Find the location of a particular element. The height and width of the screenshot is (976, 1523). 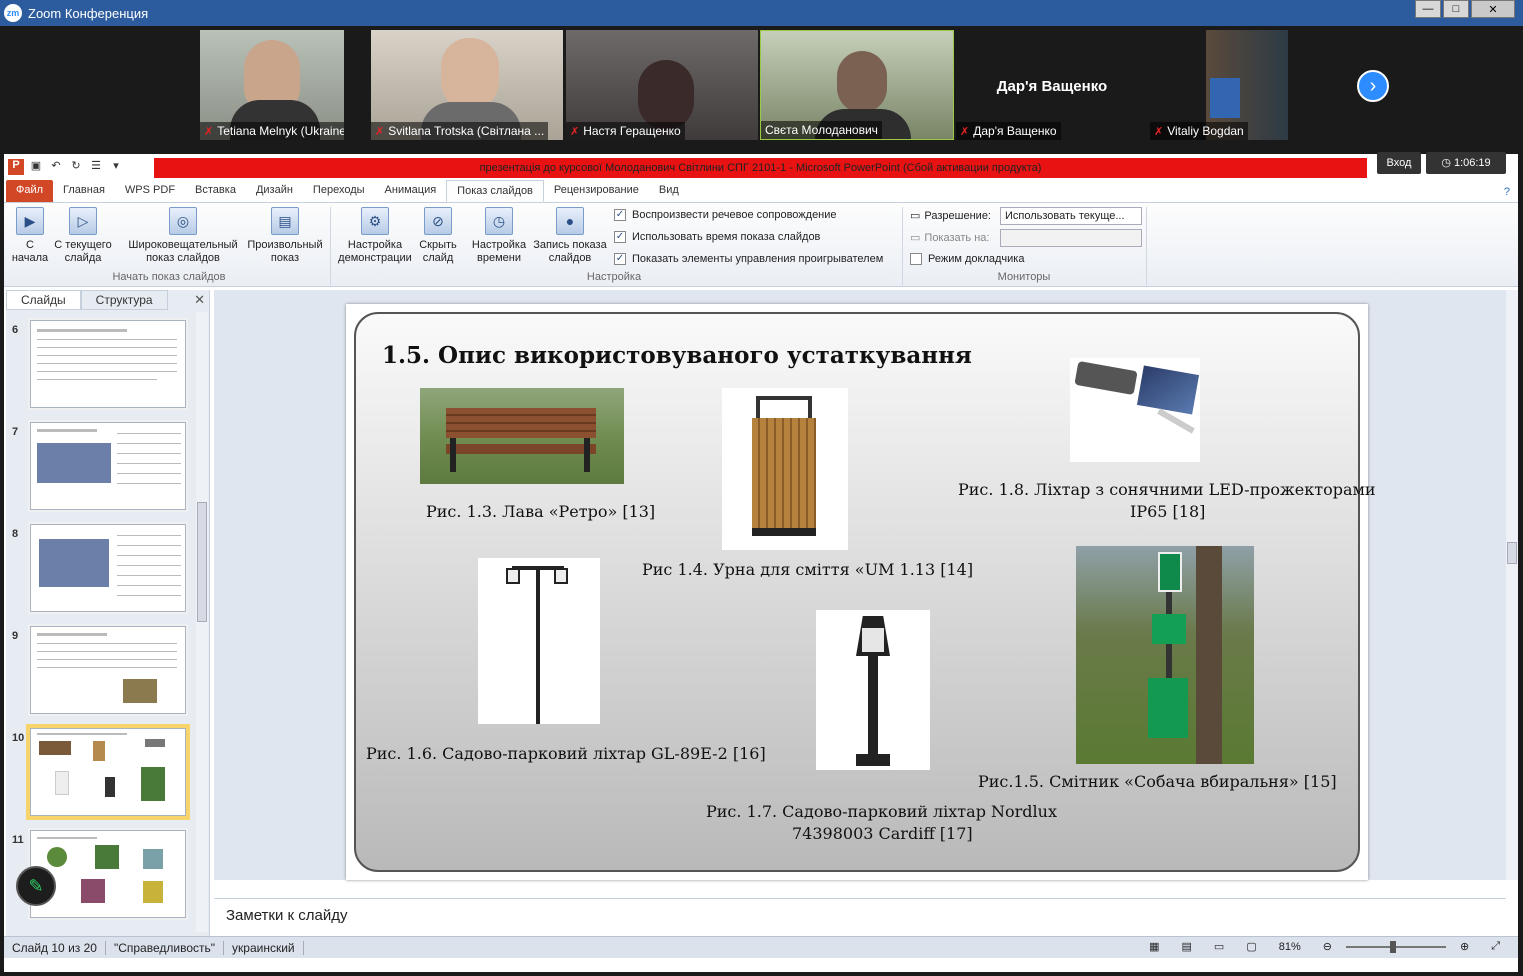

zoom-in-icon: ⊕ is located at coordinates (1464, 946).